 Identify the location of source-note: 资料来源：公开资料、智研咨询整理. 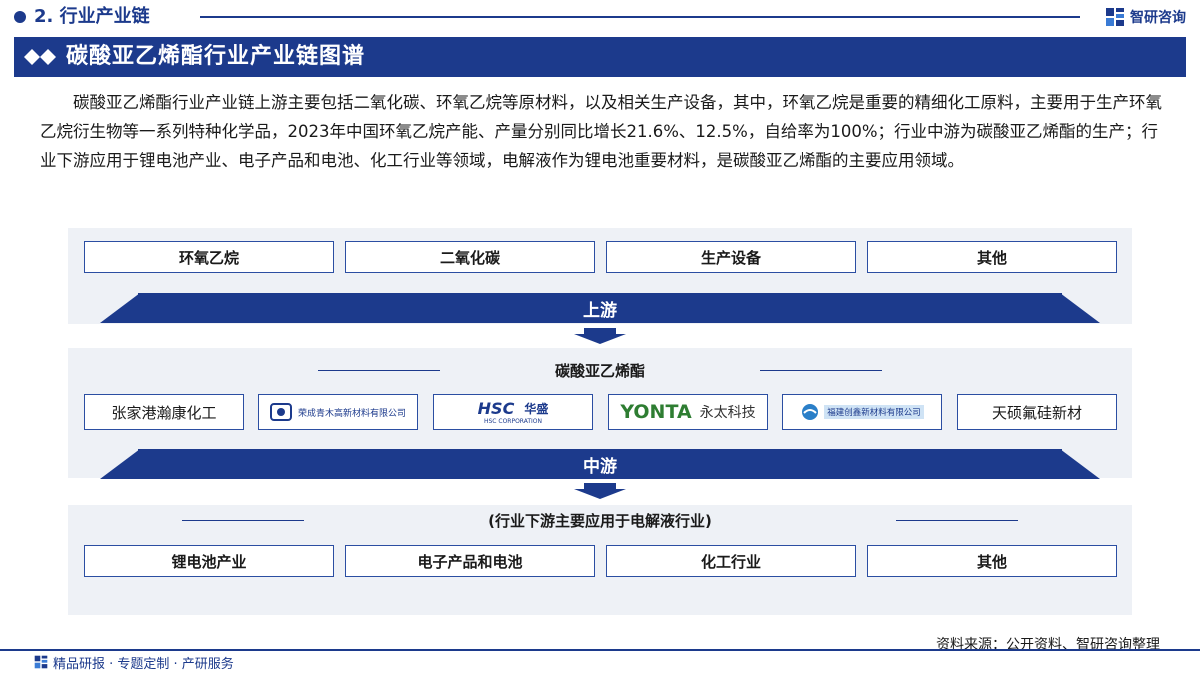
(1048, 645).